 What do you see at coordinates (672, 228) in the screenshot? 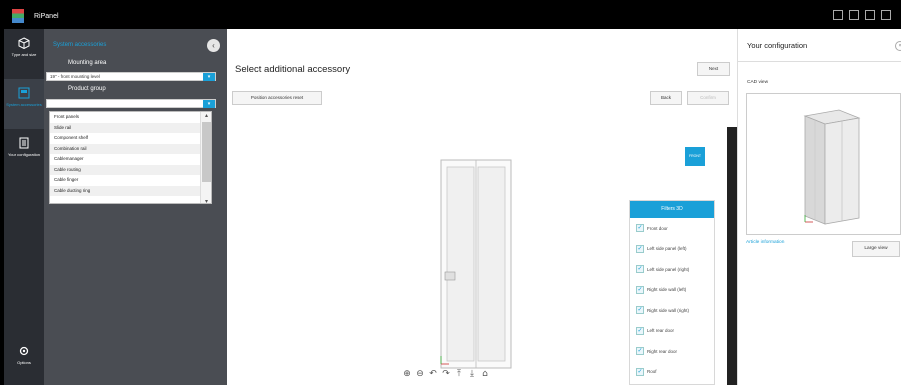
I see `filter-front-door: ✓ Front door` at bounding box center [672, 228].